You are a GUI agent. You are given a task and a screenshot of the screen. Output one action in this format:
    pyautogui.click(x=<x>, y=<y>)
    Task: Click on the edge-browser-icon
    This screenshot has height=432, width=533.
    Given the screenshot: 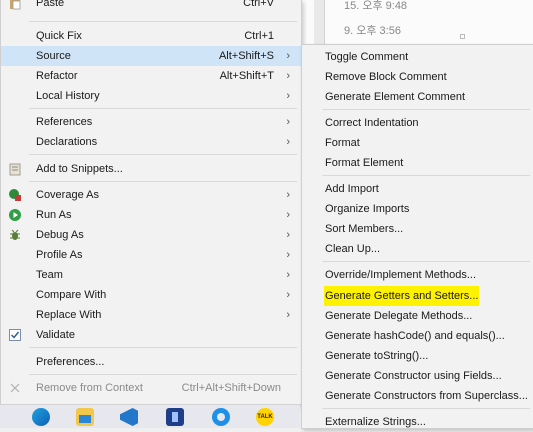 What is the action you would take?
    pyautogui.click(x=41, y=417)
    